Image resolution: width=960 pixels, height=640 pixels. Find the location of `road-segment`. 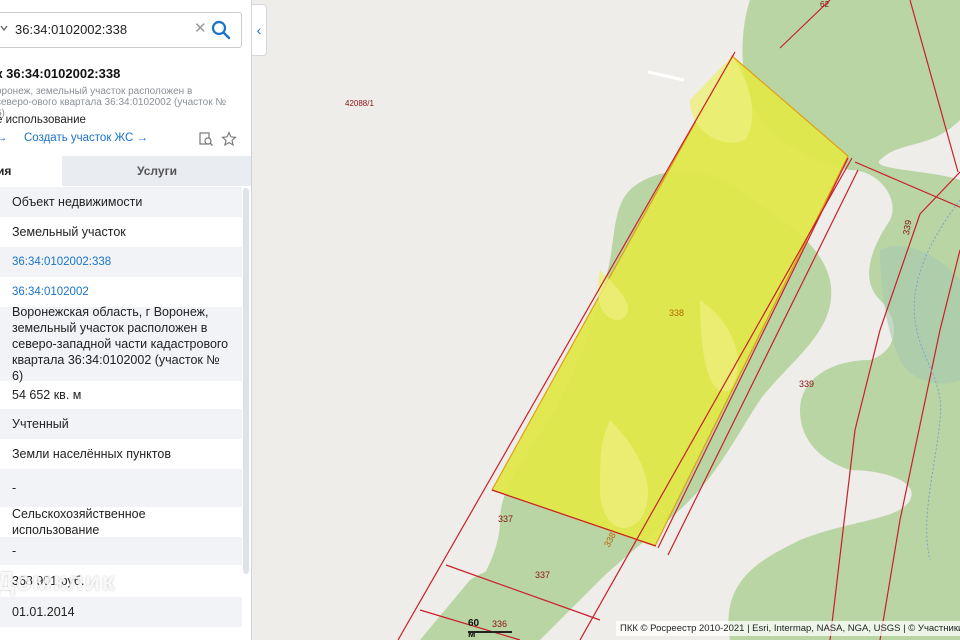

road-segment is located at coordinates (666, 76).